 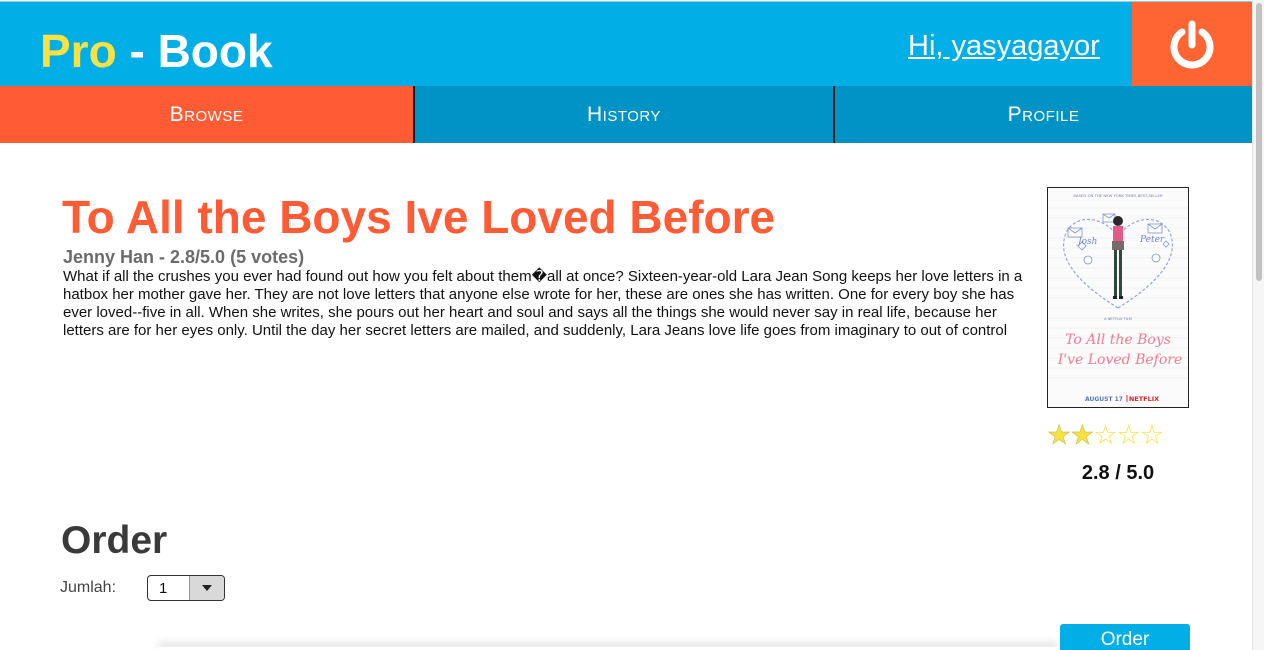 I want to click on app-header: Pro - Book Hi, yasyagayor, so click(x=626, y=44).